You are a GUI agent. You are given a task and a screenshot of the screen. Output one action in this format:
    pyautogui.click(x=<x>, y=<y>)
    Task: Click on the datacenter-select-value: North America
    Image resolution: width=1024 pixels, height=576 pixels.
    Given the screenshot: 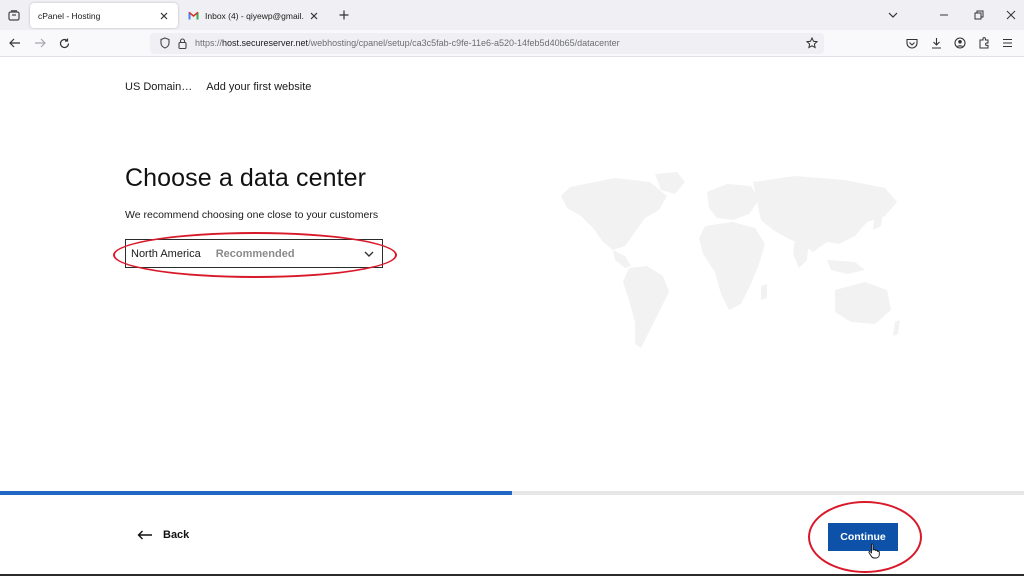 What is the action you would take?
    pyautogui.click(x=166, y=253)
    